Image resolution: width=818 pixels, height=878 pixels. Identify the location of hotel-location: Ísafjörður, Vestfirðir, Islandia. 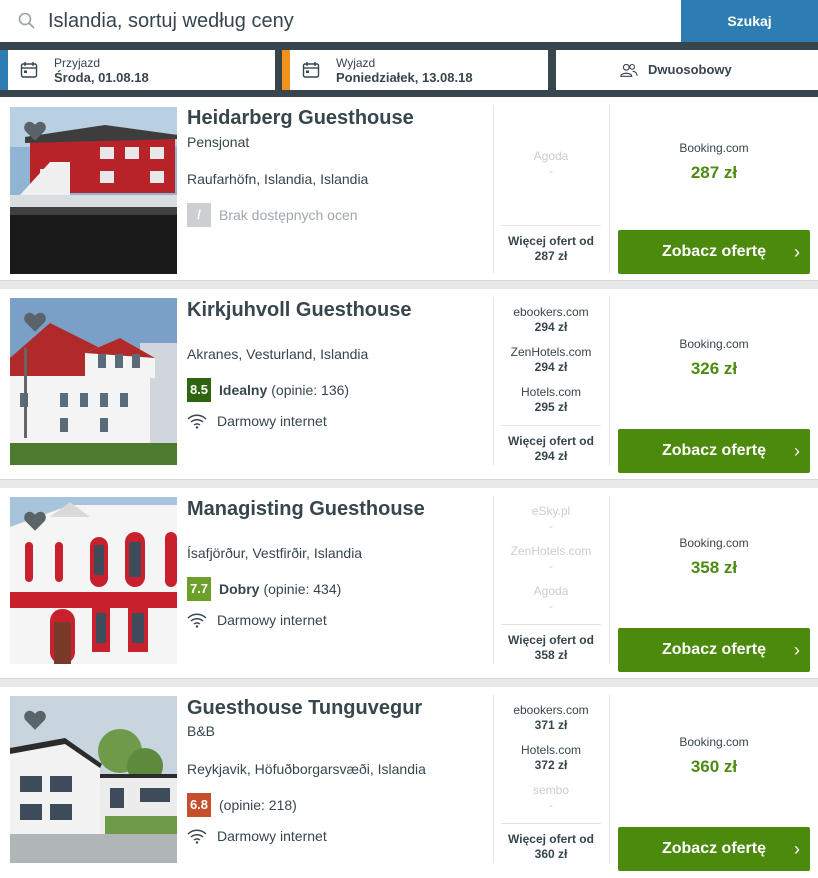
(275, 553).